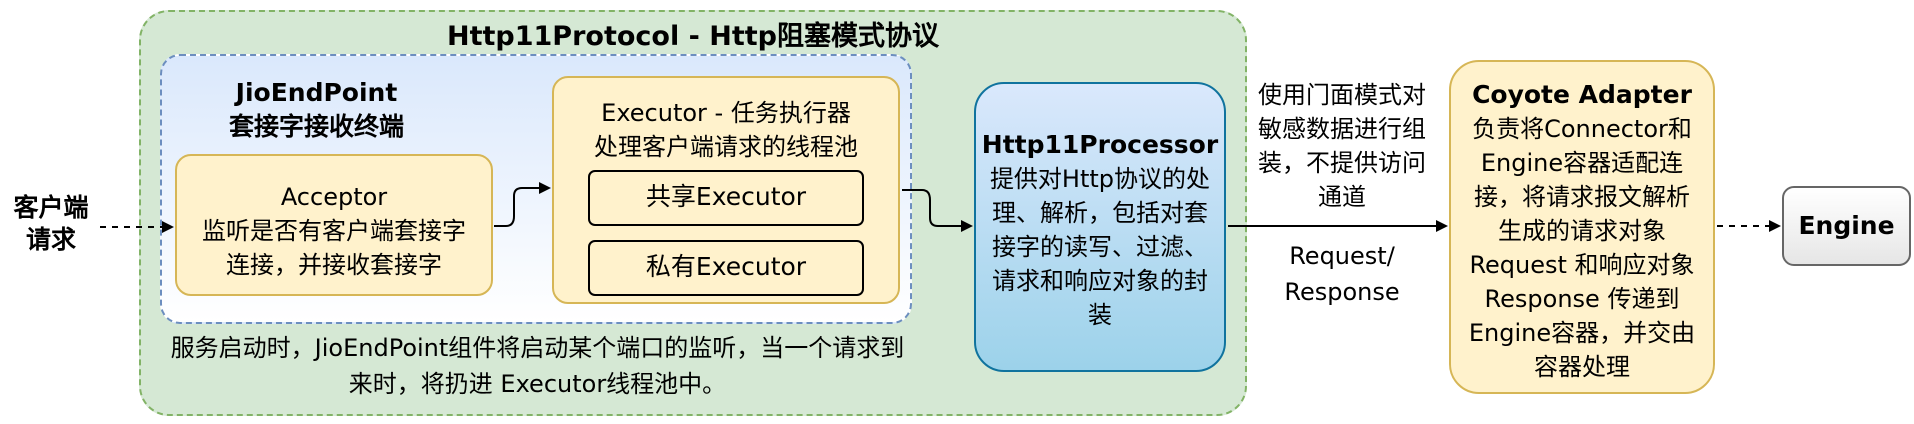 The width and height of the screenshot is (1914, 424). I want to click on arrow-acceptor-to-executor, so click(522, 204).